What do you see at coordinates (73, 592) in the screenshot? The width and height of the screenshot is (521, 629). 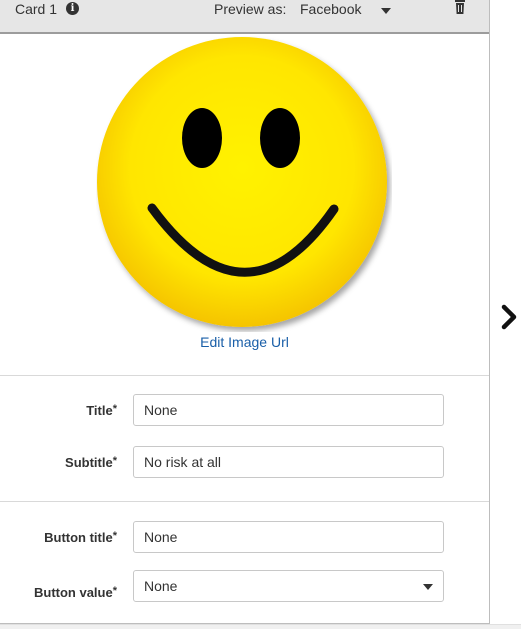 I see `button-value-label-text: Button value` at bounding box center [73, 592].